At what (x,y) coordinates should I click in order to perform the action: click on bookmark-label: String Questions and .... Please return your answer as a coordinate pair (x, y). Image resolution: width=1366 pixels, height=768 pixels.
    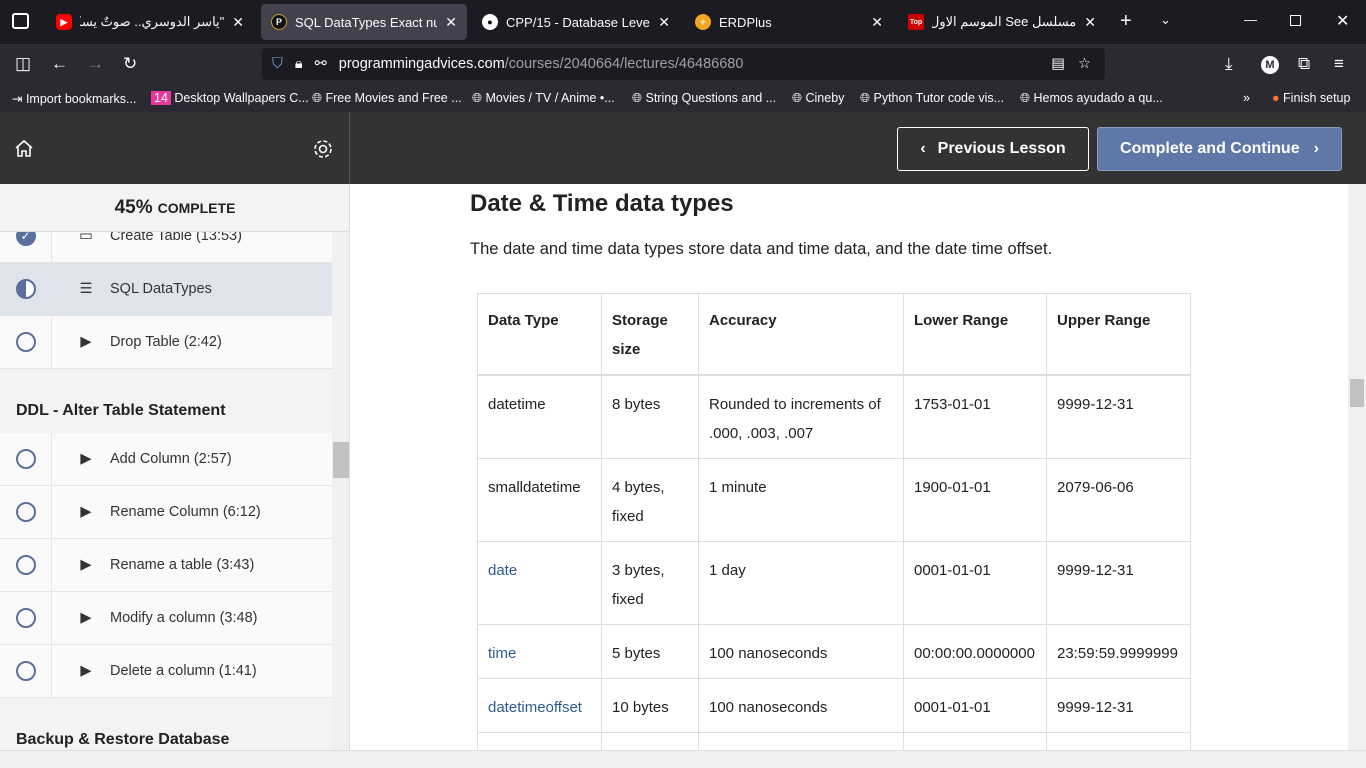
    Looking at the image, I should click on (711, 98).